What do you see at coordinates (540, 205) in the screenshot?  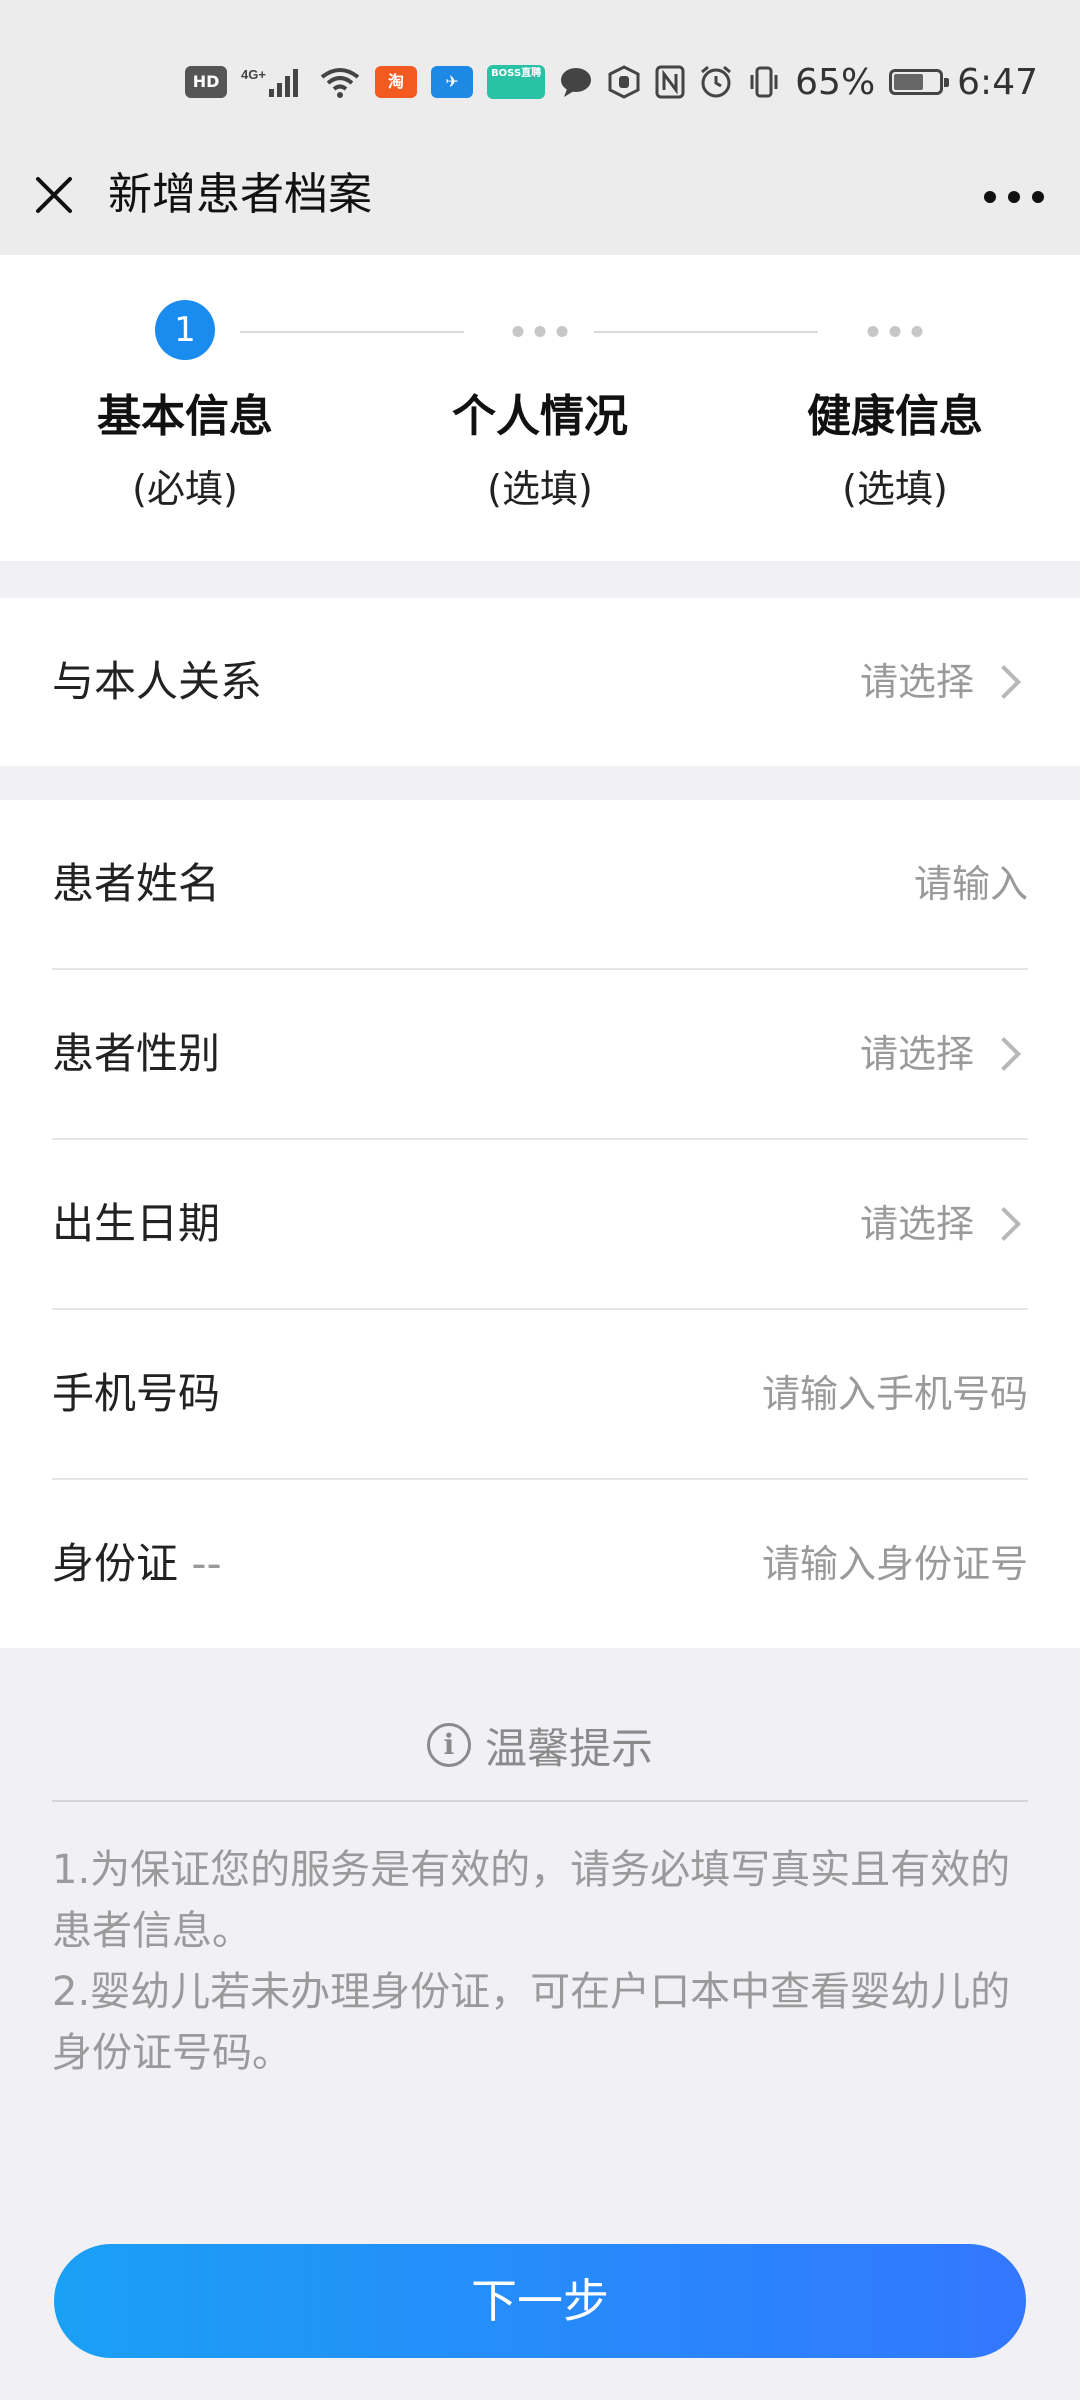 I see `nav-bar: 新增患者档案` at bounding box center [540, 205].